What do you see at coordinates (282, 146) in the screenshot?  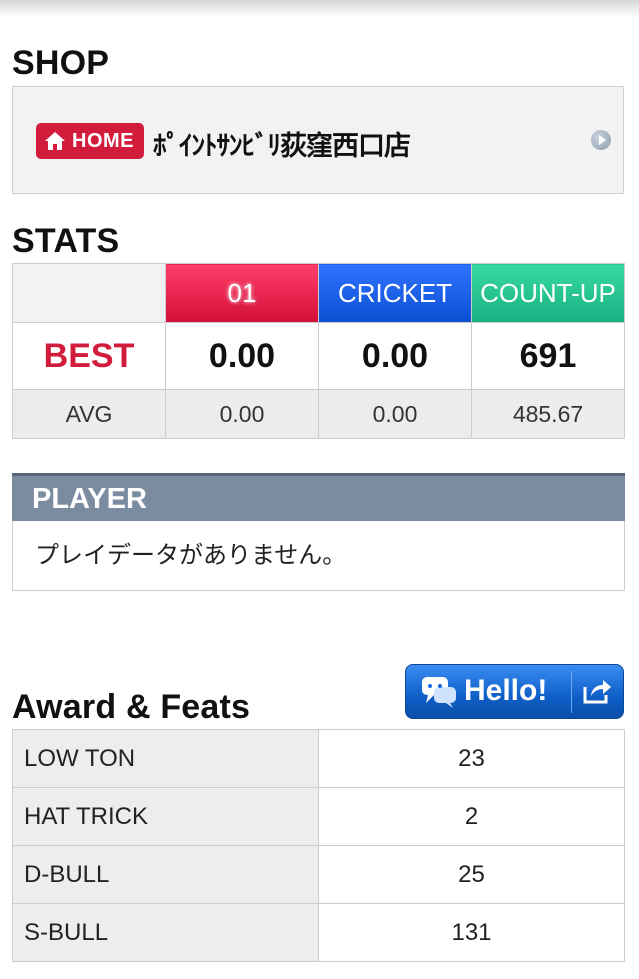 I see `shop-name: ﾎﾟｲﾝﾄｻﾝﾋﾞﾘ荻窪西口店` at bounding box center [282, 146].